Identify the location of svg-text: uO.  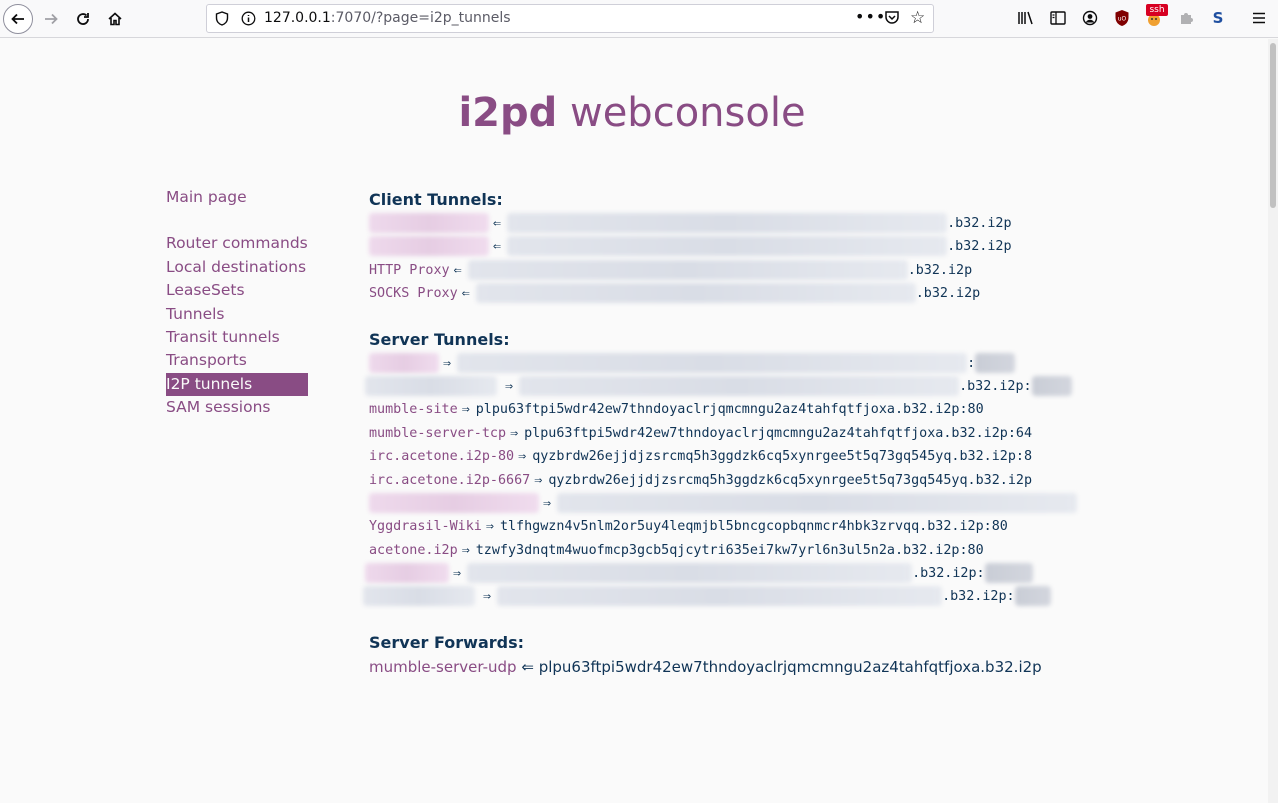
(1122, 19).